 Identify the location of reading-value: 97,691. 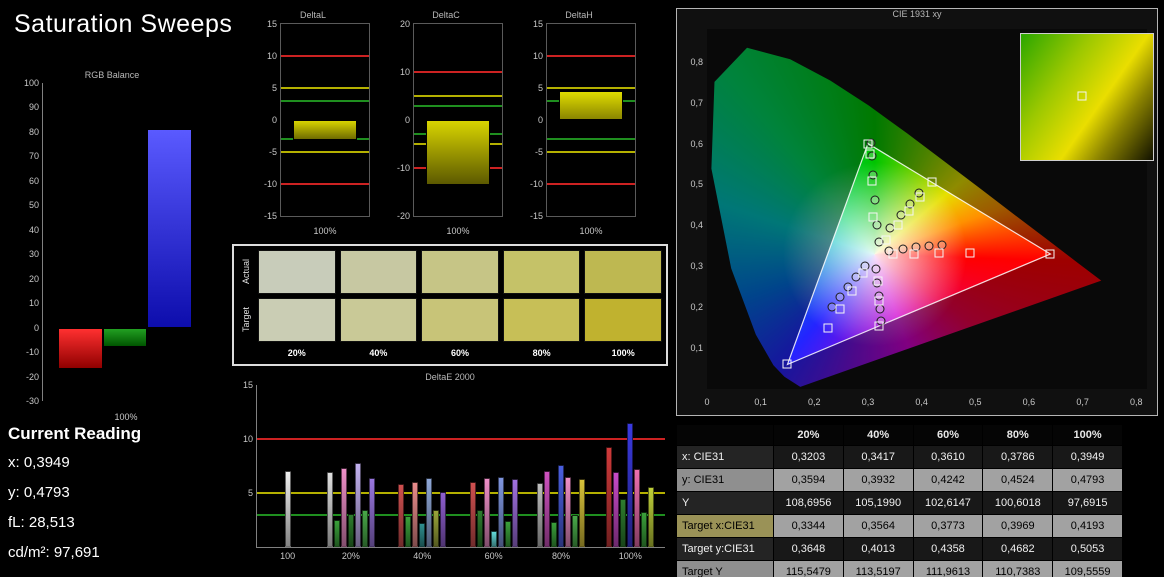
(76, 552).